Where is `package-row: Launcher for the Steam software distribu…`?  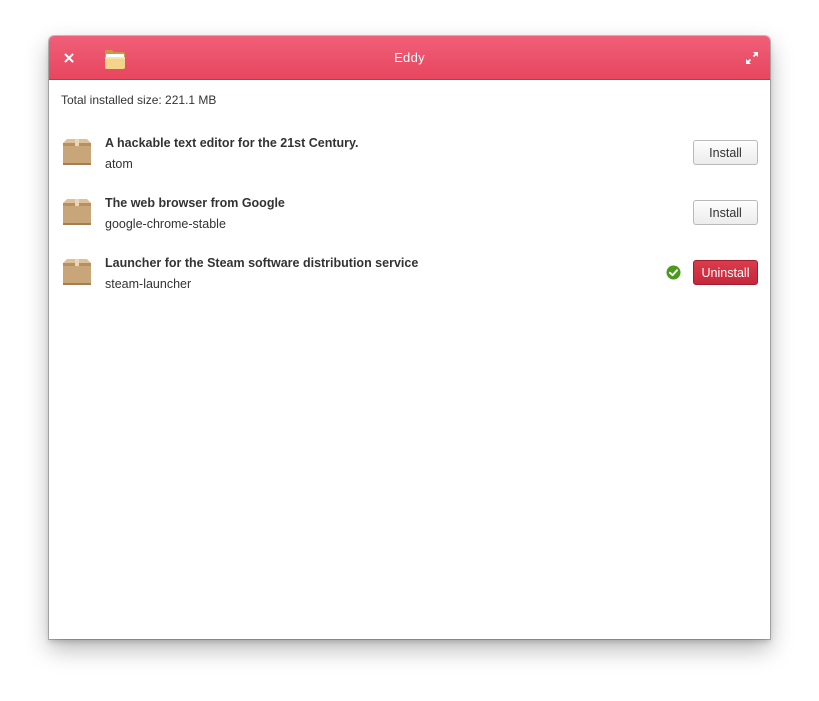 package-row: Launcher for the Steam software distribu… is located at coordinates (409, 278).